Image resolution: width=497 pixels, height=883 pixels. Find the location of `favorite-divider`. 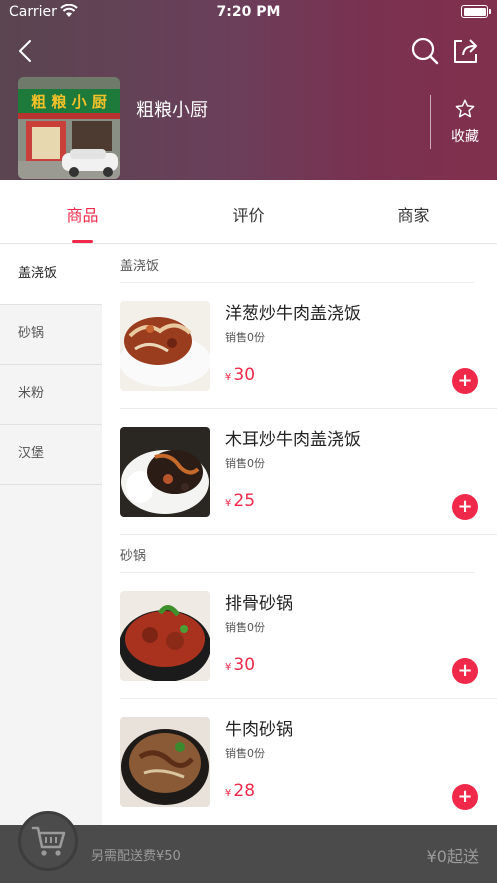

favorite-divider is located at coordinates (430, 122).